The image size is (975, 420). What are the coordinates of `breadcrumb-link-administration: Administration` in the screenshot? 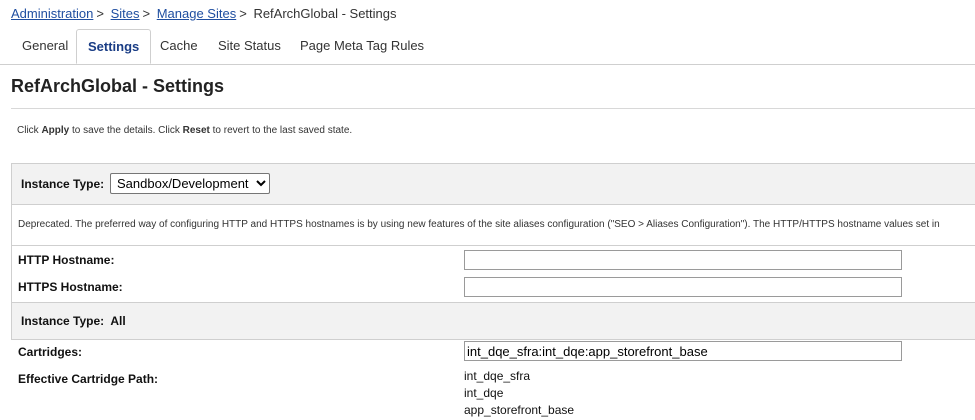 It's located at (52, 13).